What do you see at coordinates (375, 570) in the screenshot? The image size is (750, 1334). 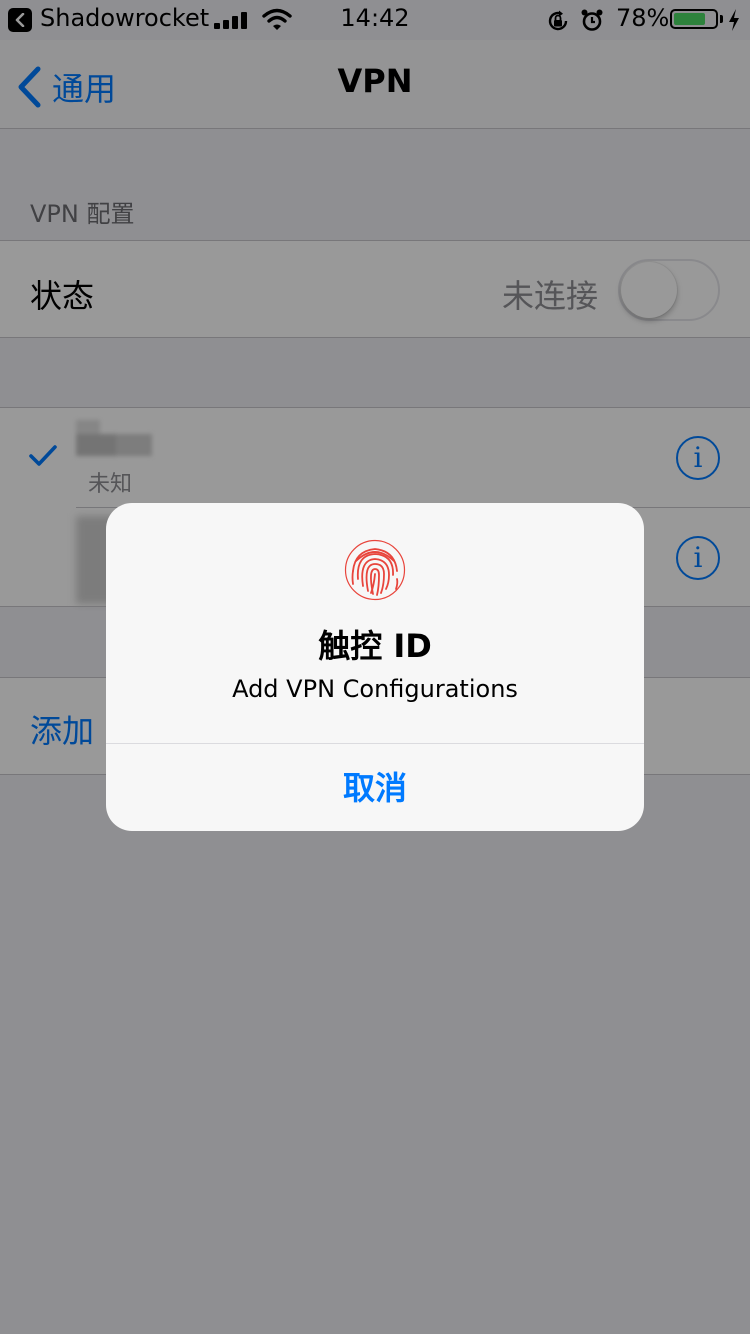 I see `fingerprint-icon` at bounding box center [375, 570].